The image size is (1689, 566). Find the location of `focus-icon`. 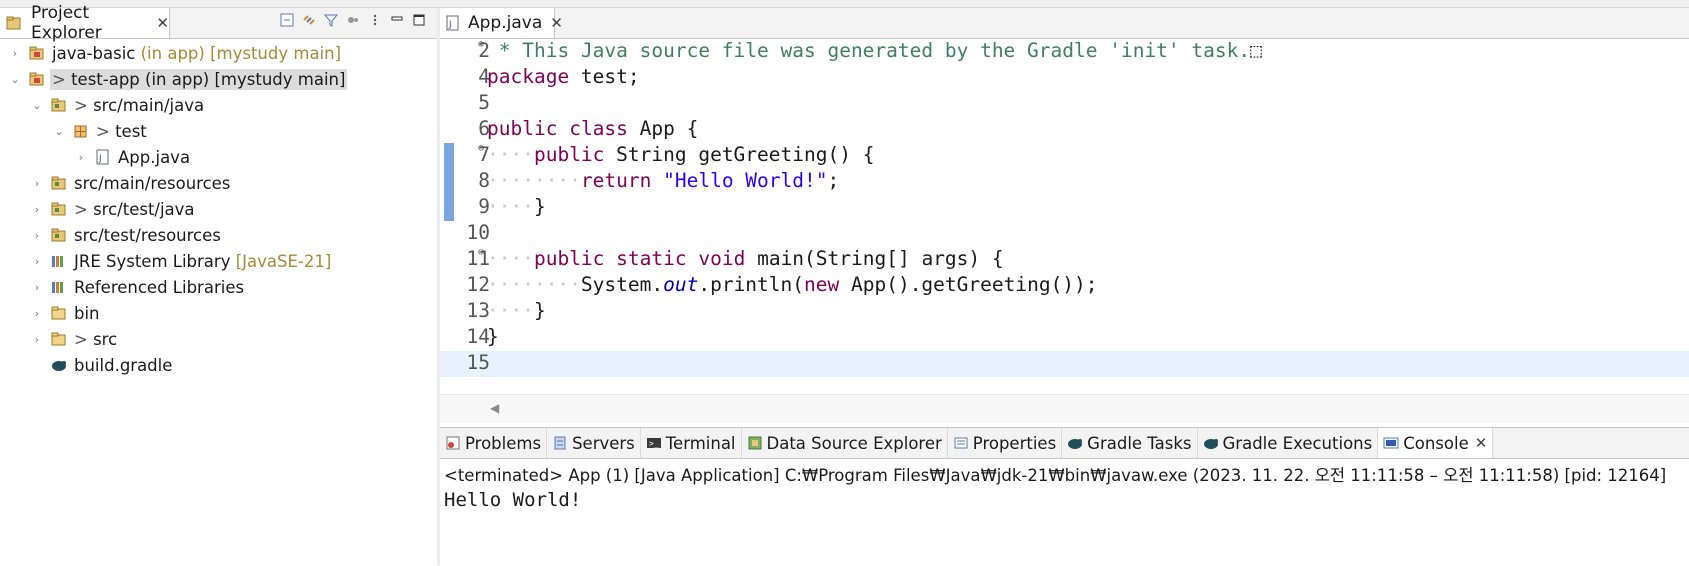

focus-icon is located at coordinates (353, 20).